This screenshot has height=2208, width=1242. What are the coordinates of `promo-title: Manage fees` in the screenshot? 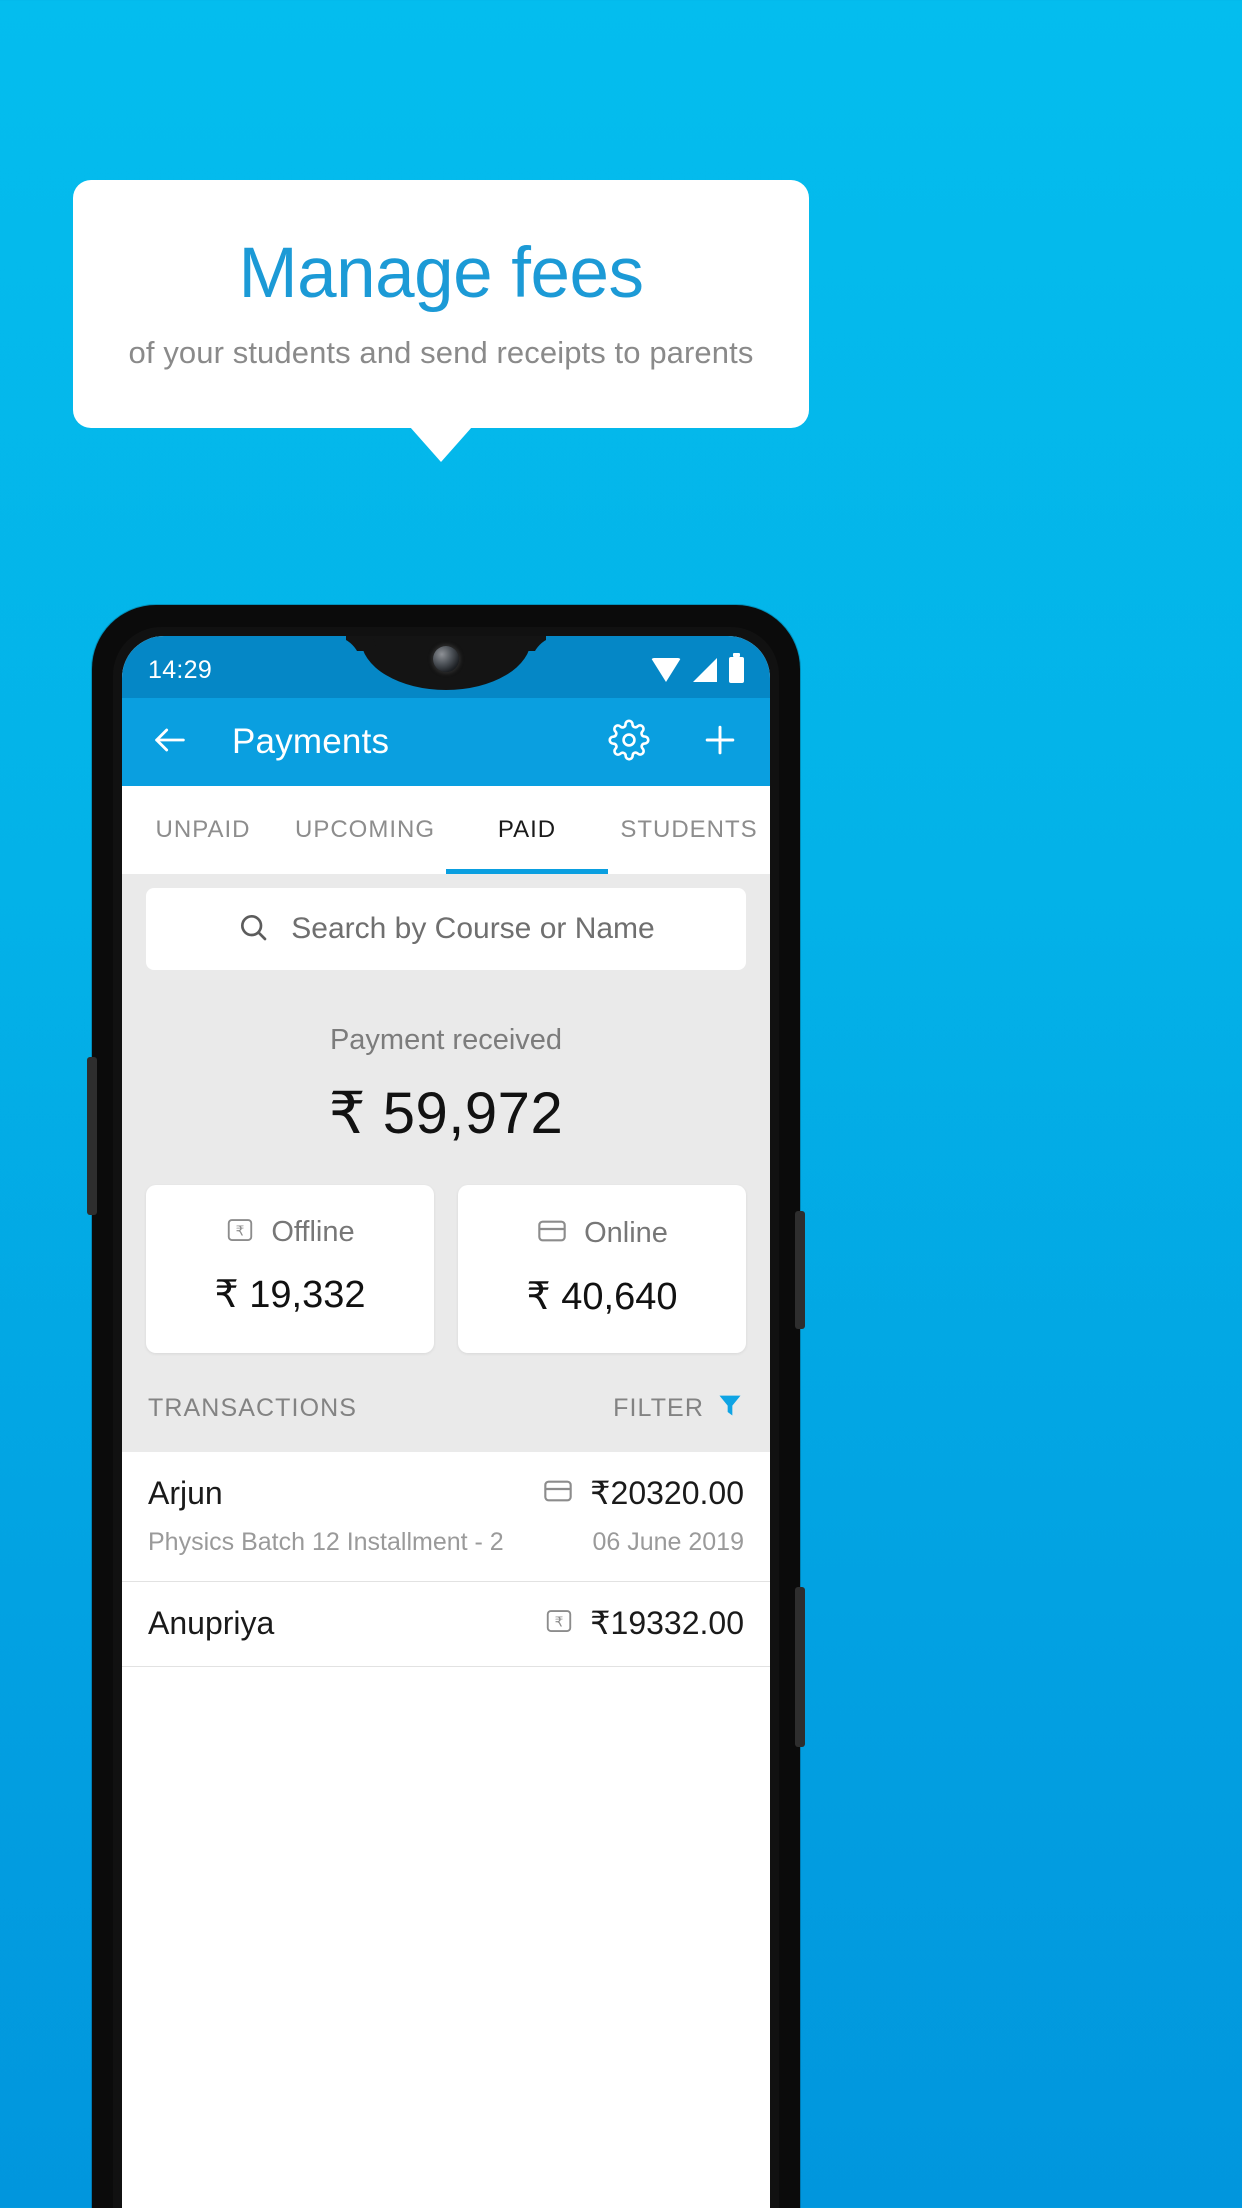 It's located at (441, 273).